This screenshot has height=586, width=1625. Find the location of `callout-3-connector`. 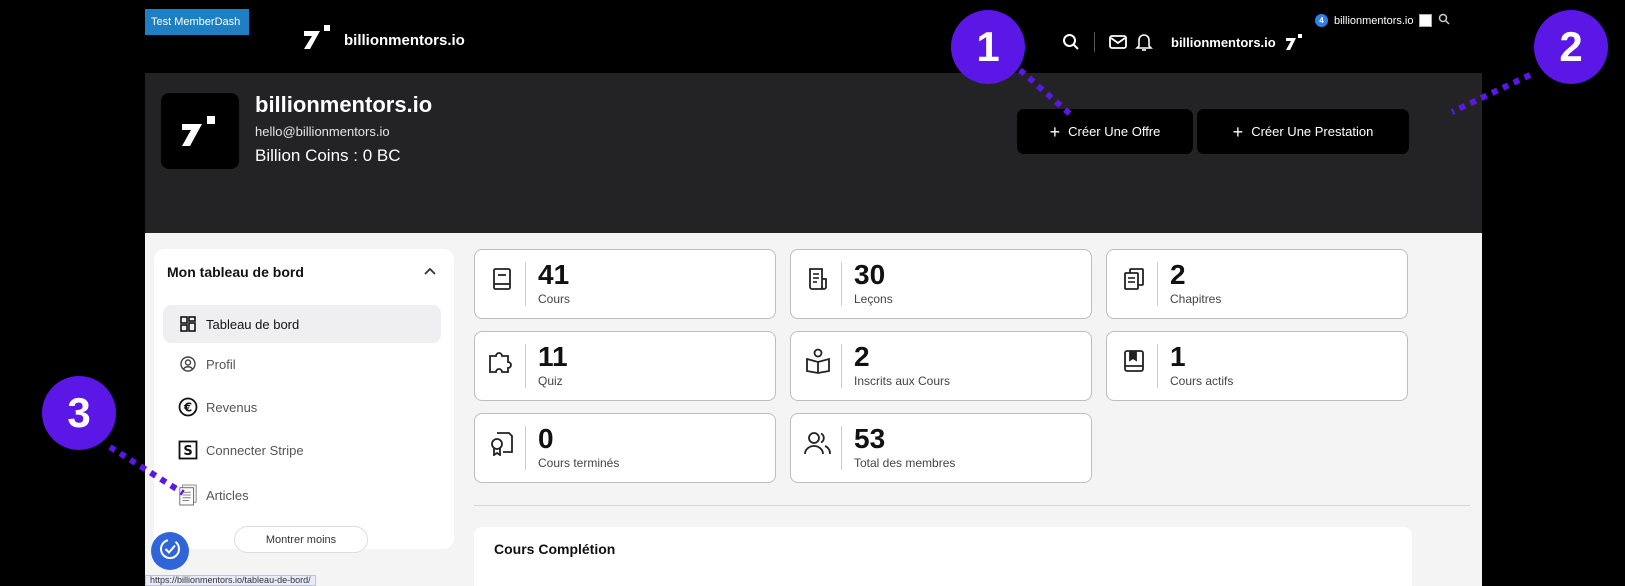

callout-3-connector is located at coordinates (146, 470).